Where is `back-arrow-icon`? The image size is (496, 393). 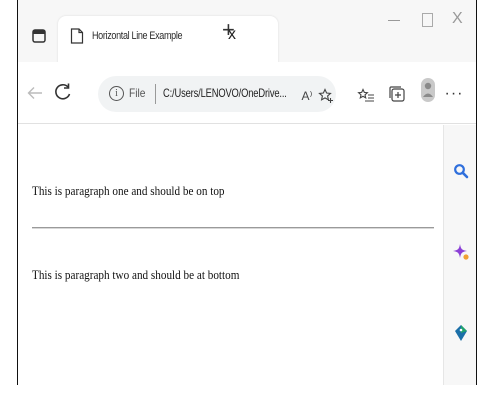
back-arrow-icon is located at coordinates (35, 93).